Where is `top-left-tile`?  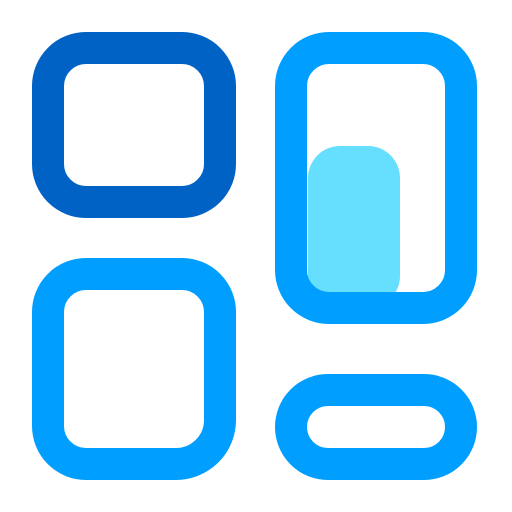 top-left-tile is located at coordinates (134, 125).